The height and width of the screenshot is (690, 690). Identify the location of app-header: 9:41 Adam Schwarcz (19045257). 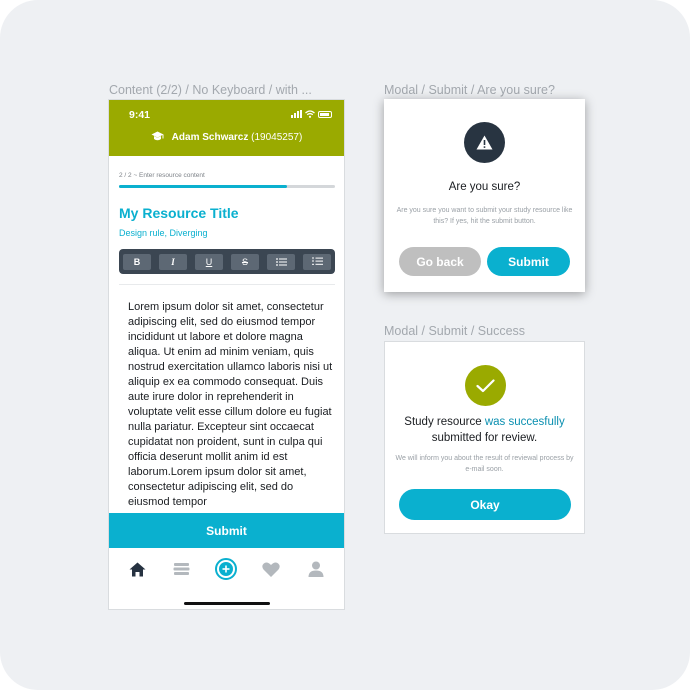
(226, 128).